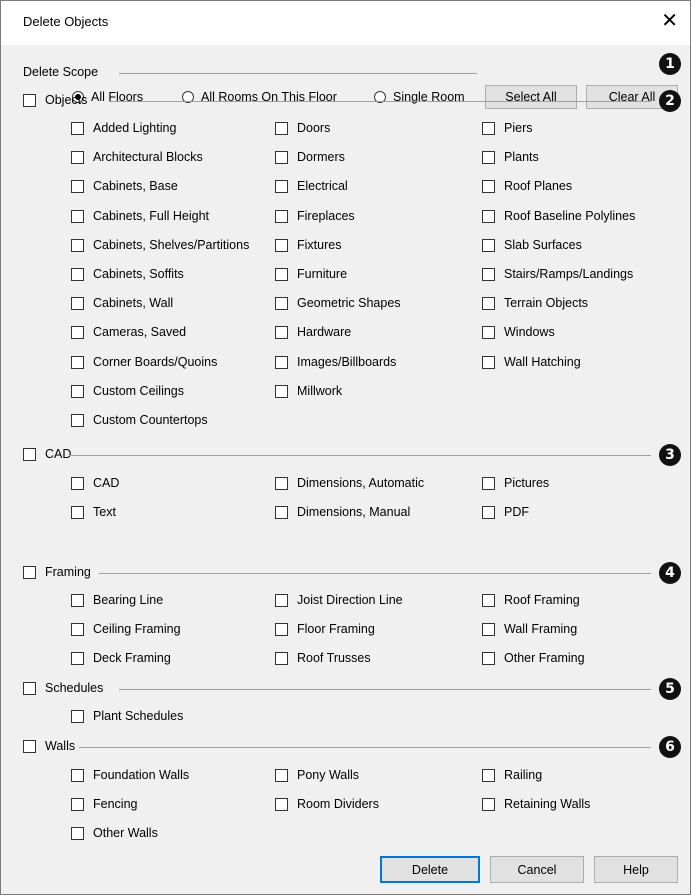 The height and width of the screenshot is (895, 691). What do you see at coordinates (570, 216) in the screenshot?
I see `checkbox-label: Roof Baseline Polylines` at bounding box center [570, 216].